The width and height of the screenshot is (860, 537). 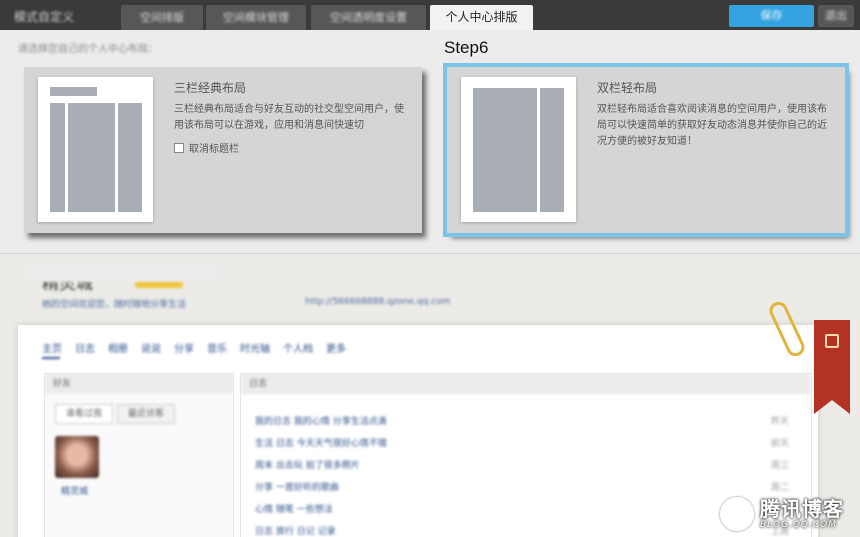 What do you see at coordinates (115, 414) in the screenshot?
I see `left-tabs: 谁看过我 最近访客` at bounding box center [115, 414].